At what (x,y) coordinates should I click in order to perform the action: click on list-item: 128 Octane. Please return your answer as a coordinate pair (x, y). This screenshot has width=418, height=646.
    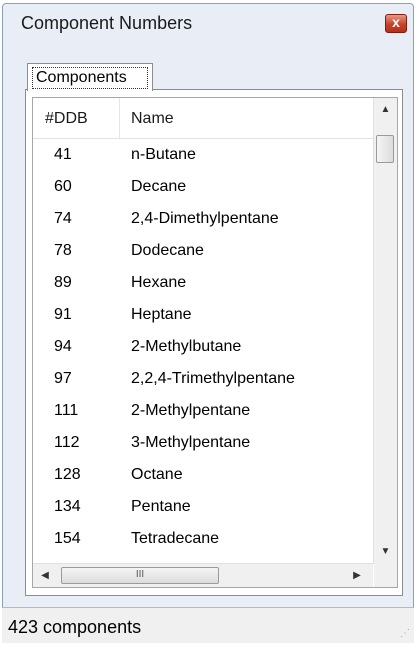
    Looking at the image, I should click on (203, 475).